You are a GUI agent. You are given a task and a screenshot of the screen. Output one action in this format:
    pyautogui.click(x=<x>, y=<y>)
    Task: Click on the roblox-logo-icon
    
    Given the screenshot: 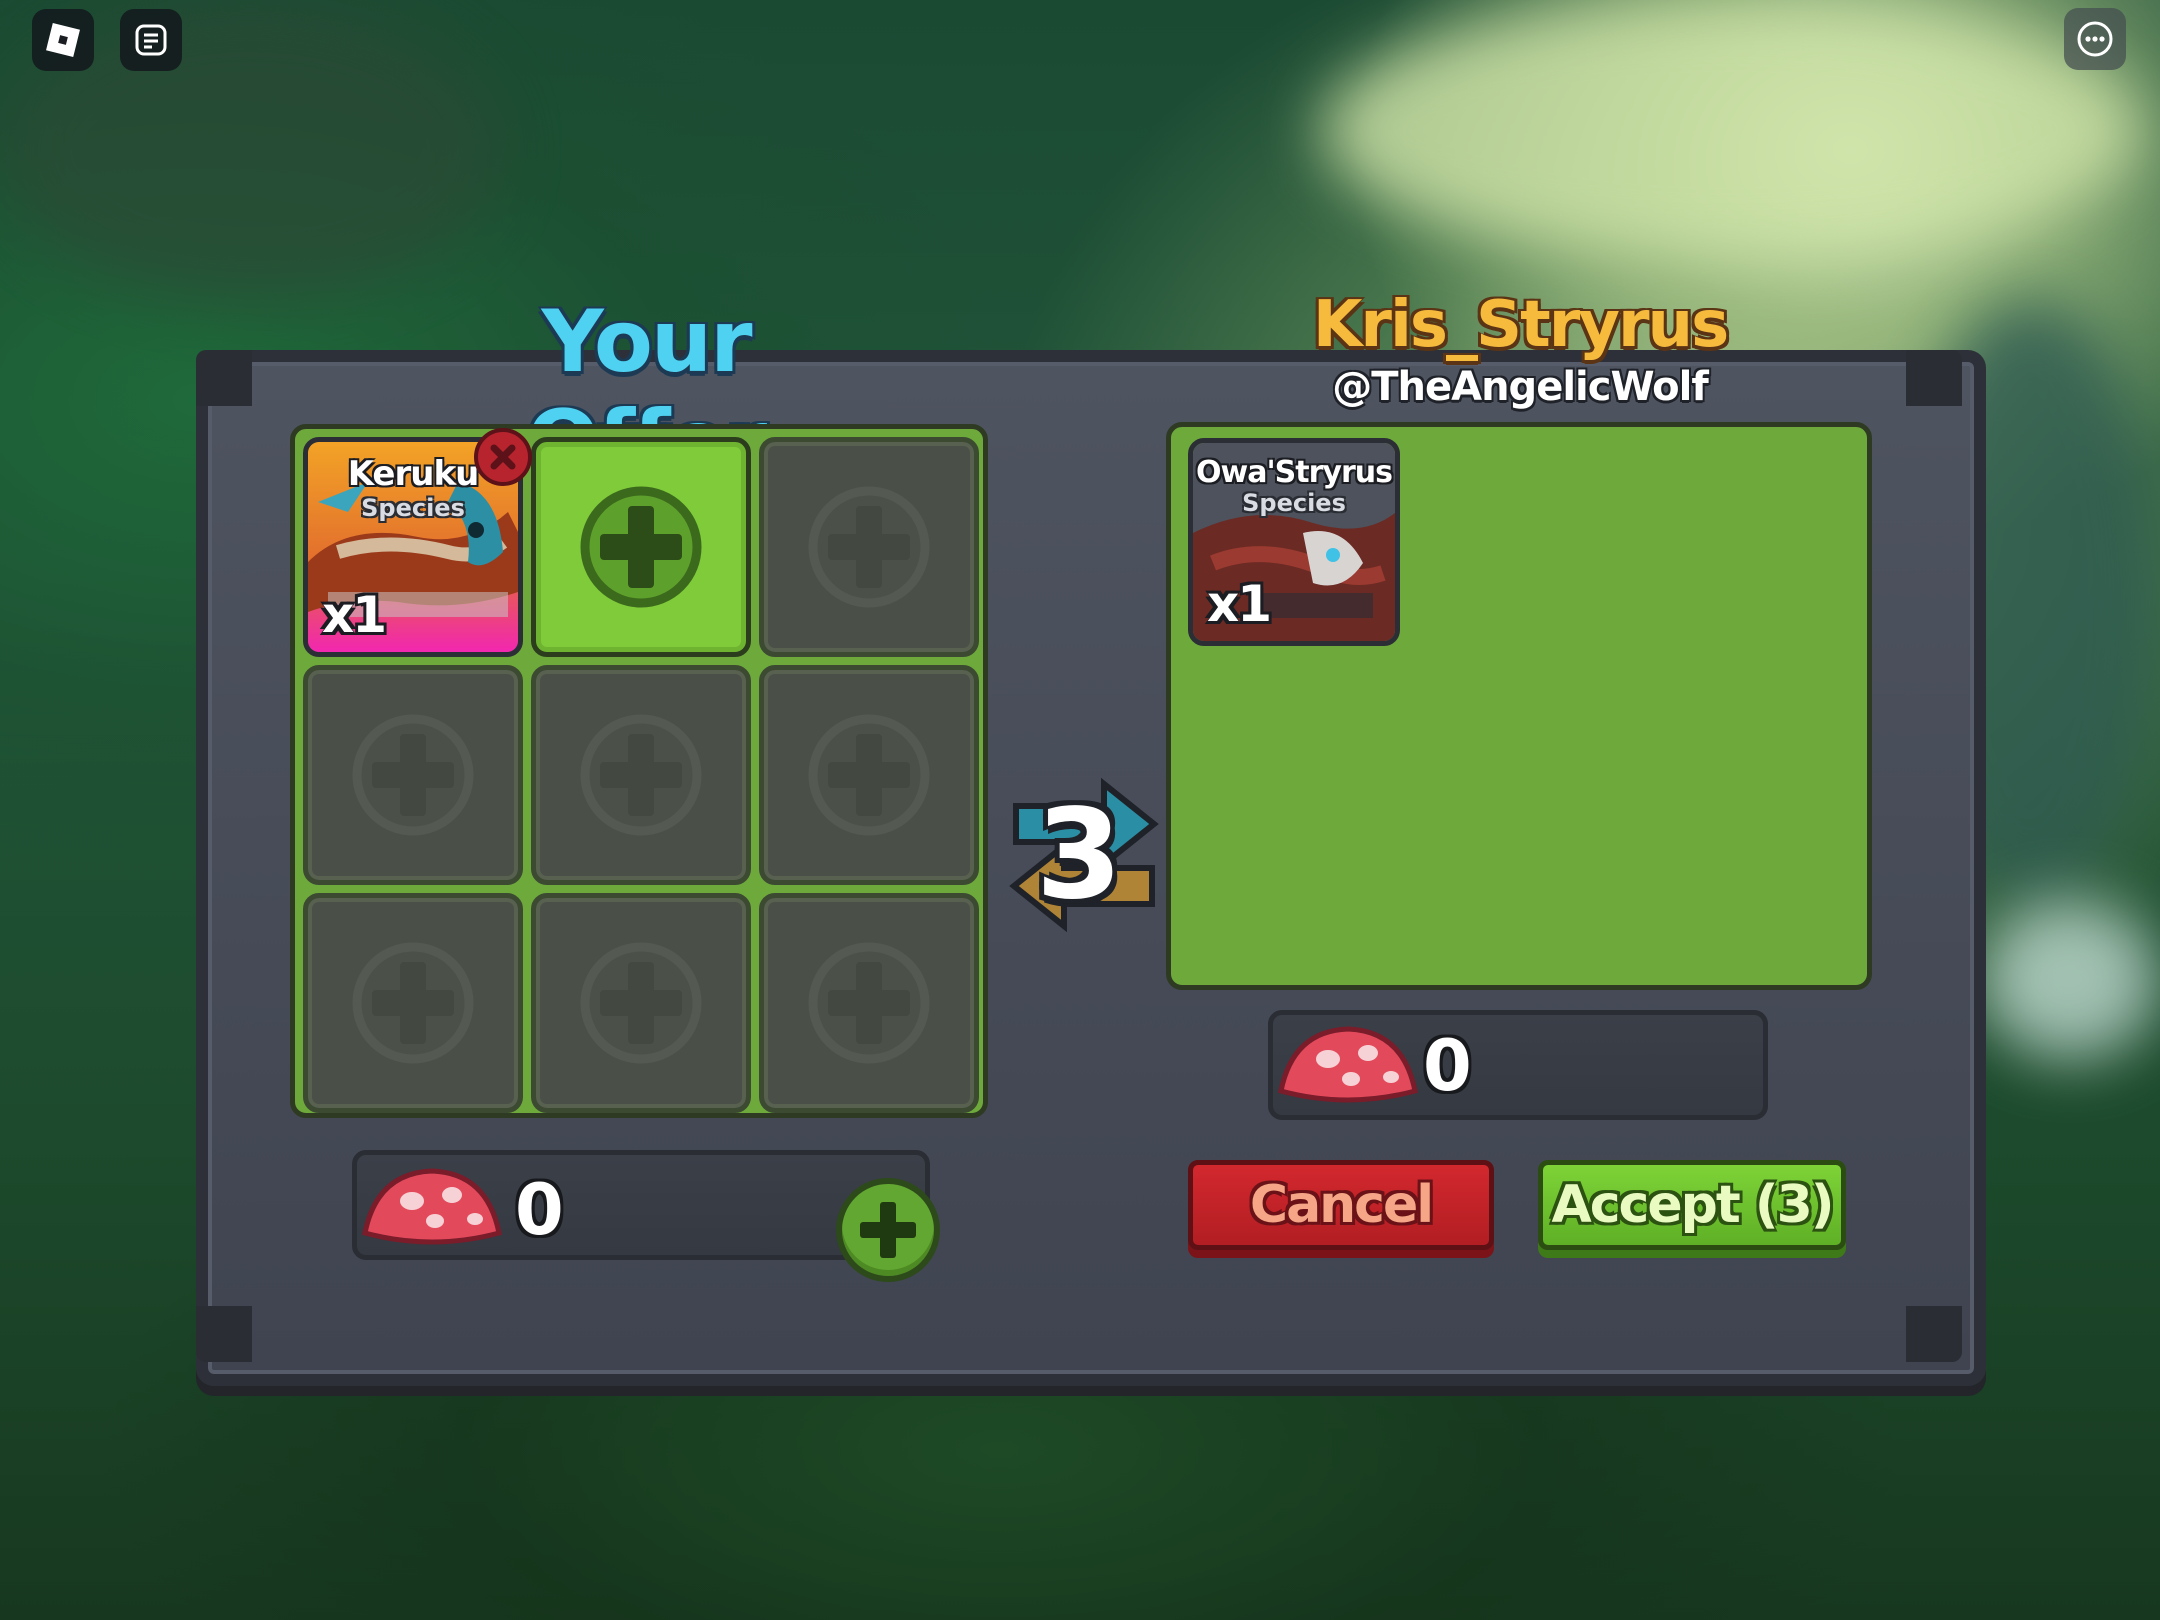 What is the action you would take?
    pyautogui.click(x=63, y=40)
    